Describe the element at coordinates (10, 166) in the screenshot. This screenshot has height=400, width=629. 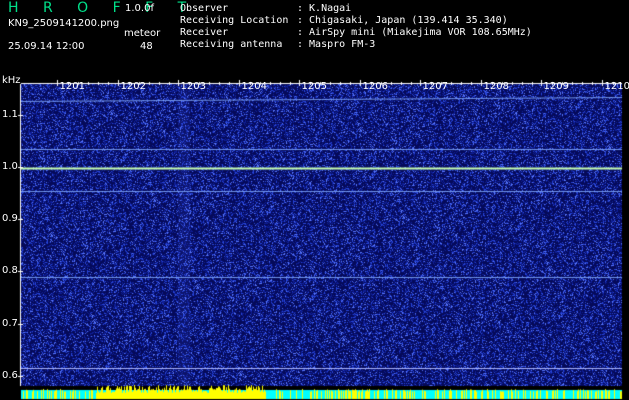
I see `y-tick-label: 1.0` at that location.